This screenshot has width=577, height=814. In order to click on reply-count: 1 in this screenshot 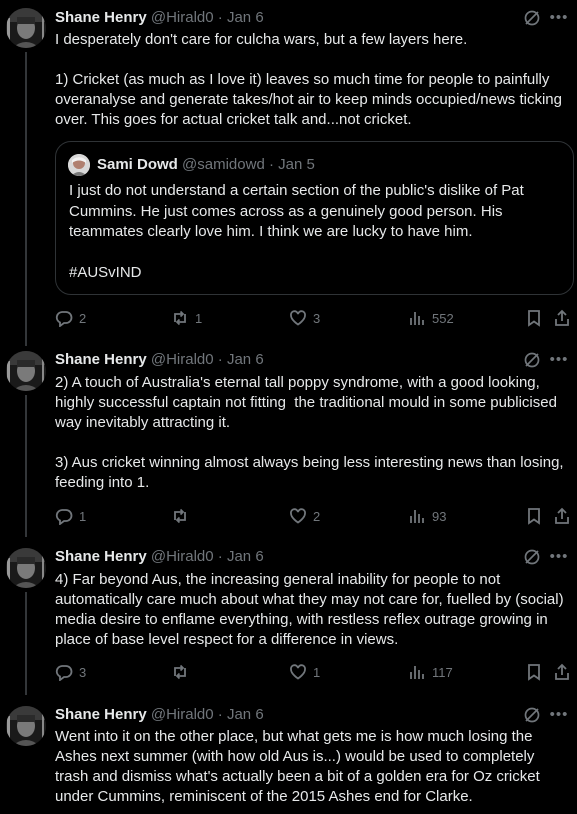, I will do `click(83, 516)`.